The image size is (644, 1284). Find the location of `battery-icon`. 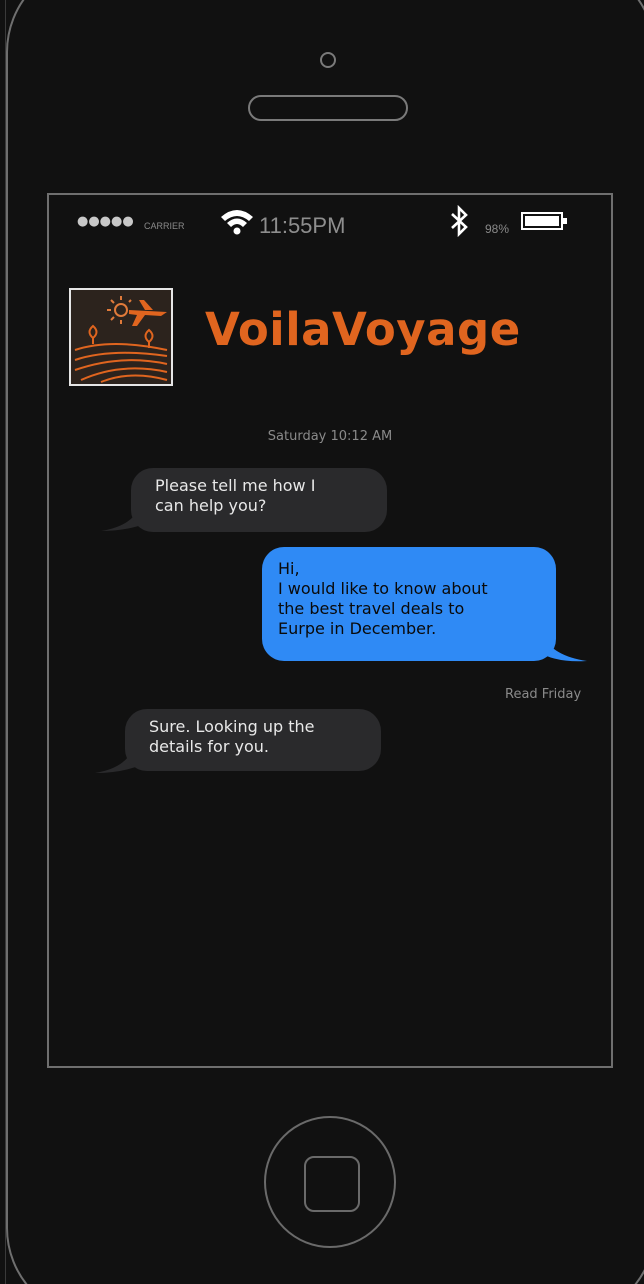

battery-icon is located at coordinates (544, 221).